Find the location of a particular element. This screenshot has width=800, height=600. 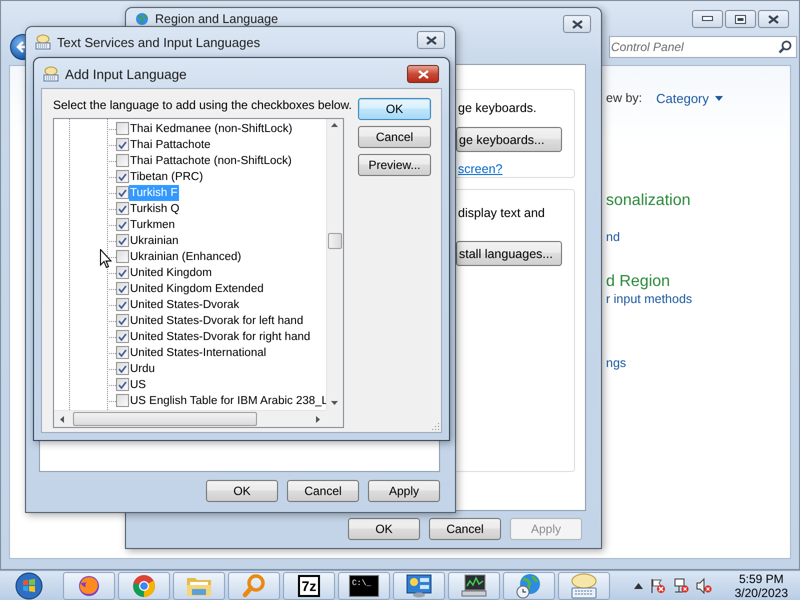

globe-clock-icon is located at coordinates (529, 585).